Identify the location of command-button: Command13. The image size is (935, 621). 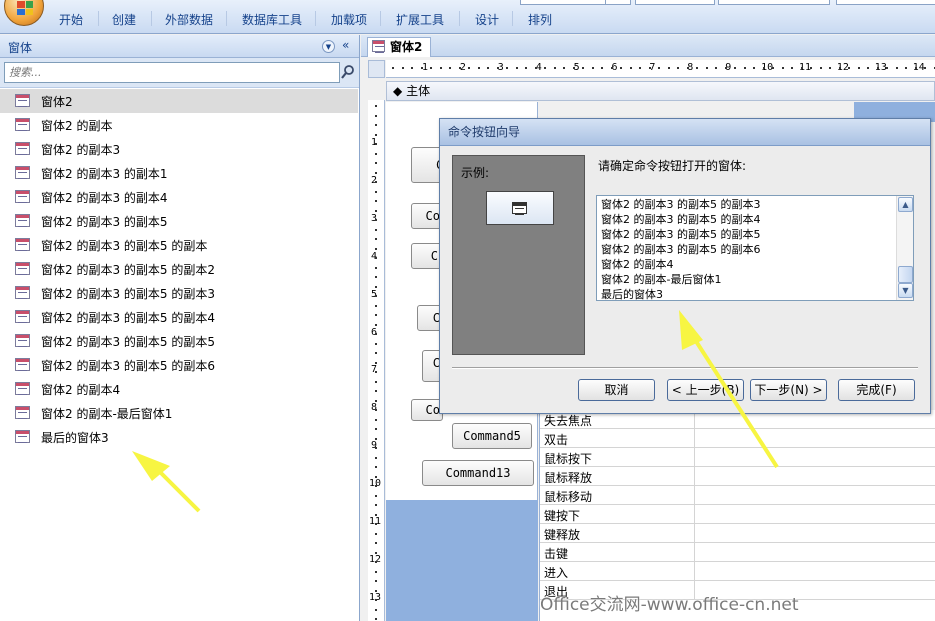
(478, 473).